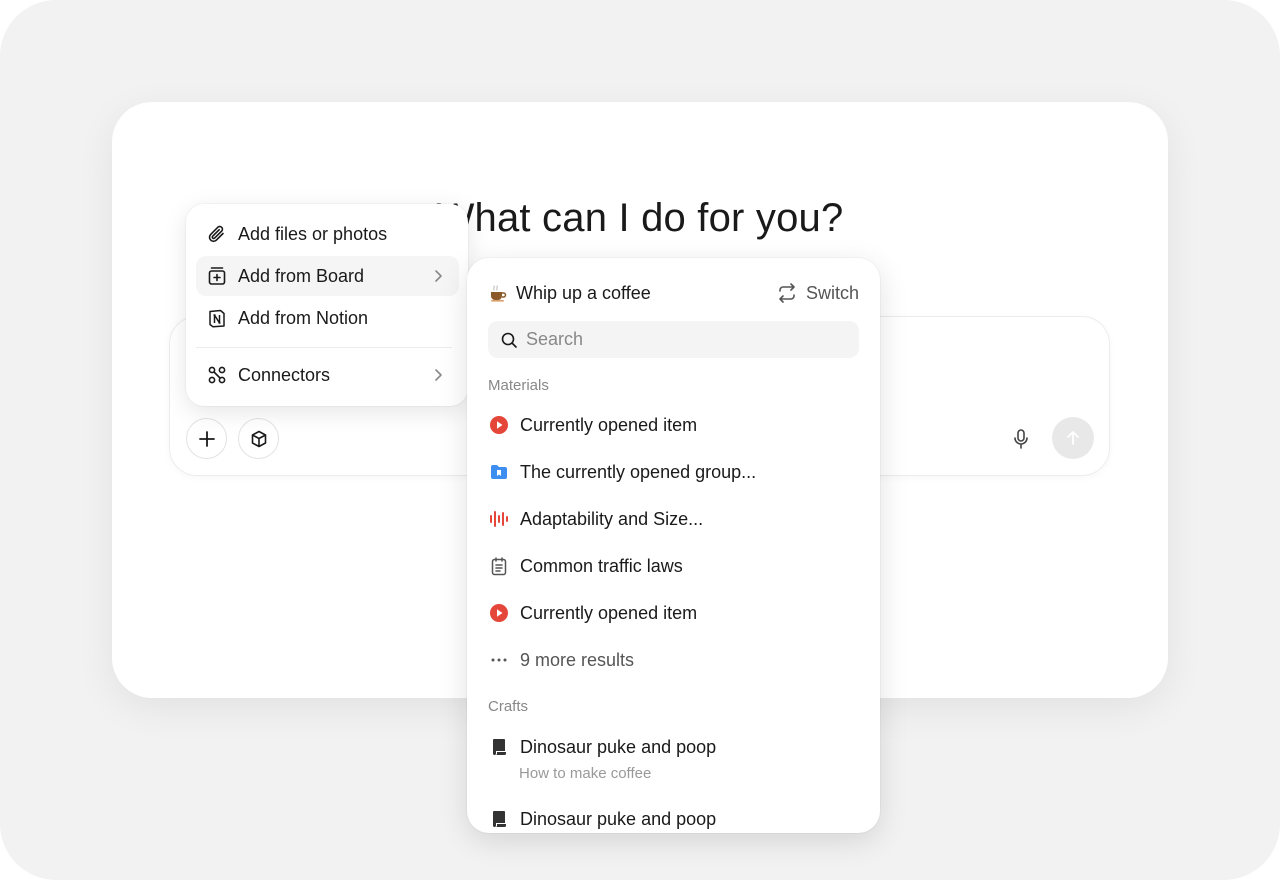  Describe the element at coordinates (217, 276) in the screenshot. I see `board-add-icon` at that location.